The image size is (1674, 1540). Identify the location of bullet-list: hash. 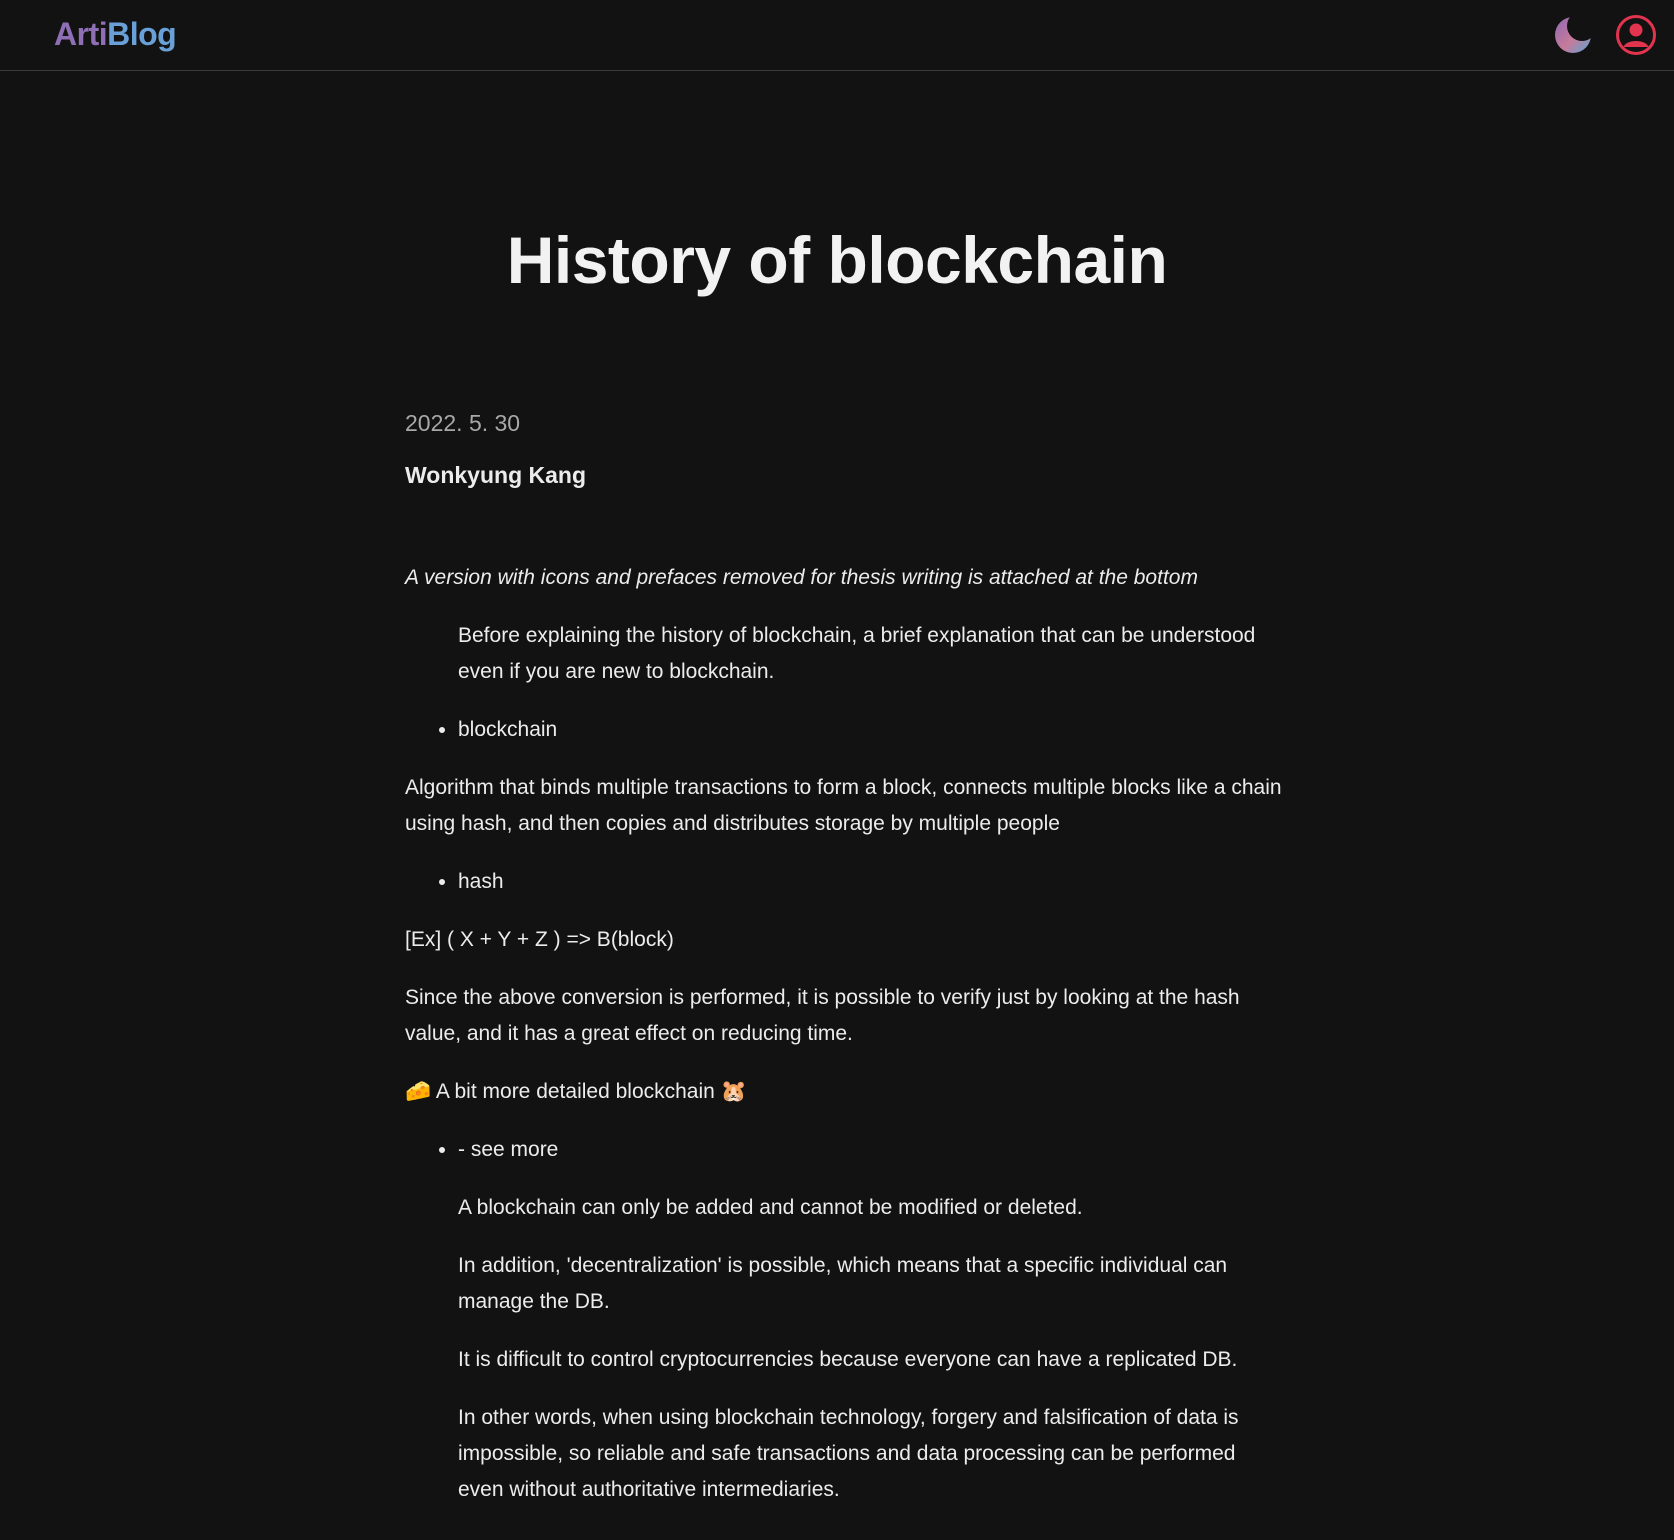
(845, 882).